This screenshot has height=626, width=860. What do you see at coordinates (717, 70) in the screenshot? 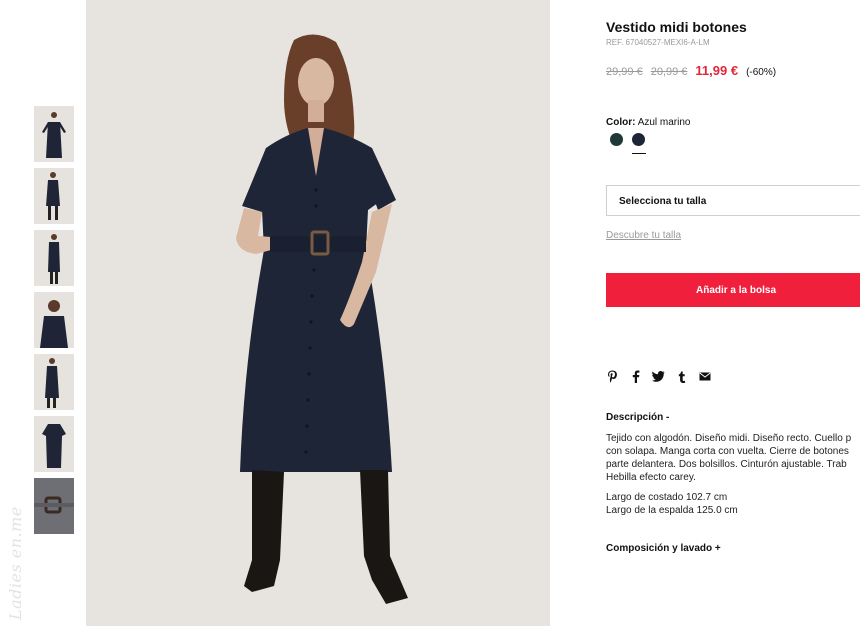
I see `current-price: 11,99 €` at bounding box center [717, 70].